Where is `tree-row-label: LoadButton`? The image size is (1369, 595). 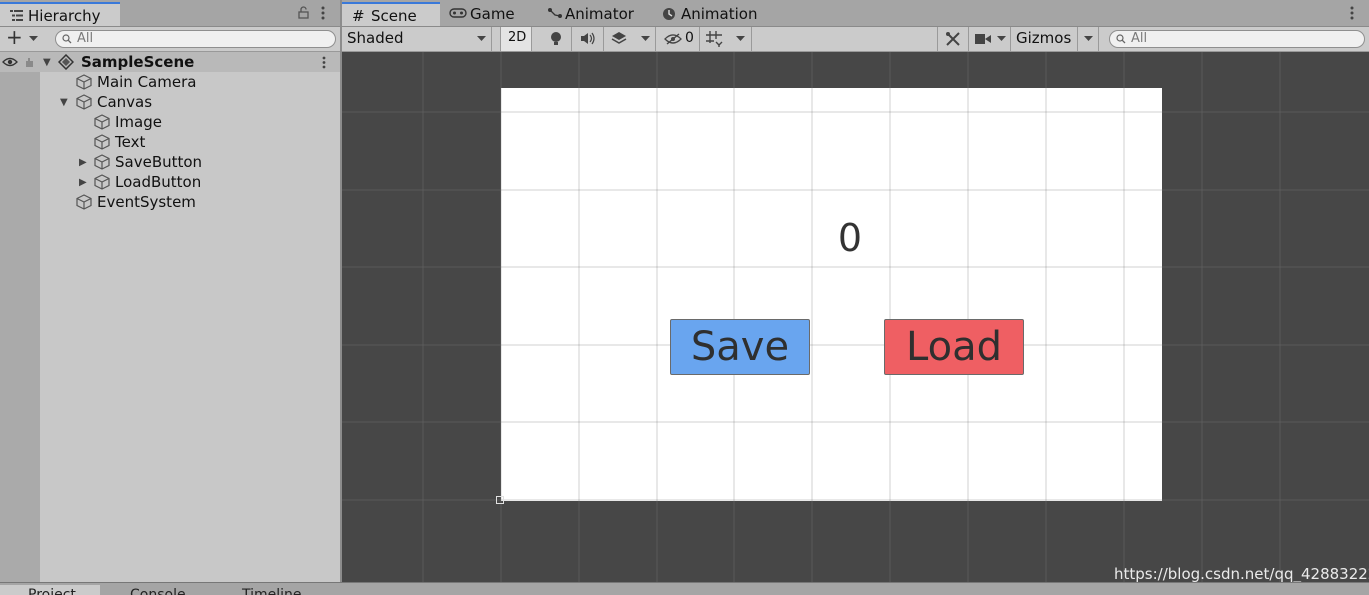
tree-row-label: LoadButton is located at coordinates (158, 182).